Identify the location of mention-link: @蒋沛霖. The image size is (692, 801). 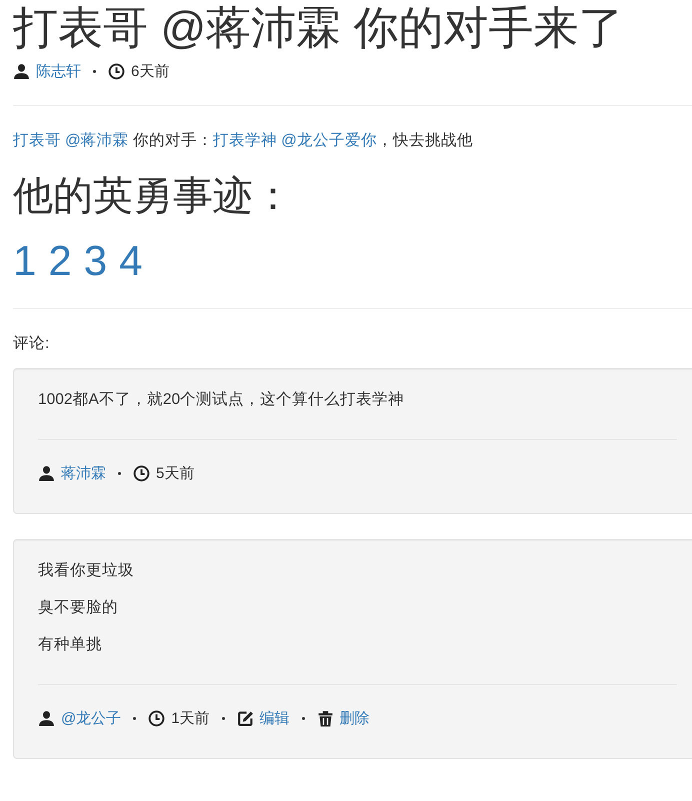
(97, 140).